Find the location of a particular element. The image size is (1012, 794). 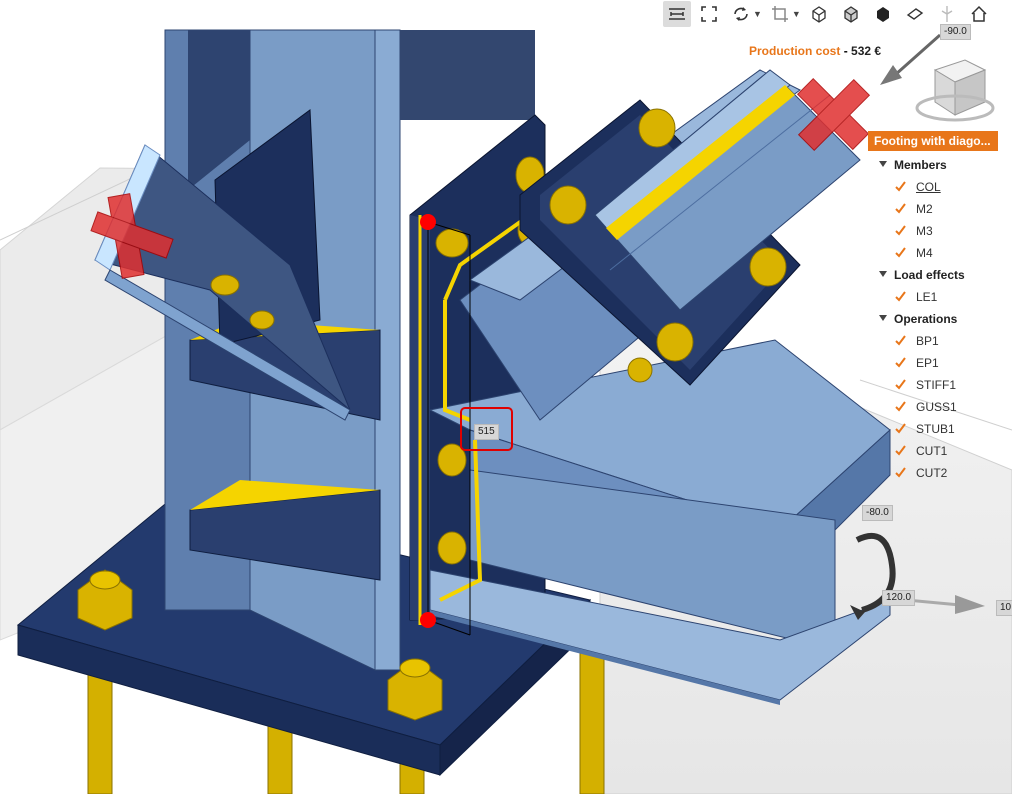

tree-item-bp1: BP1 is located at coordinates (944, 341).